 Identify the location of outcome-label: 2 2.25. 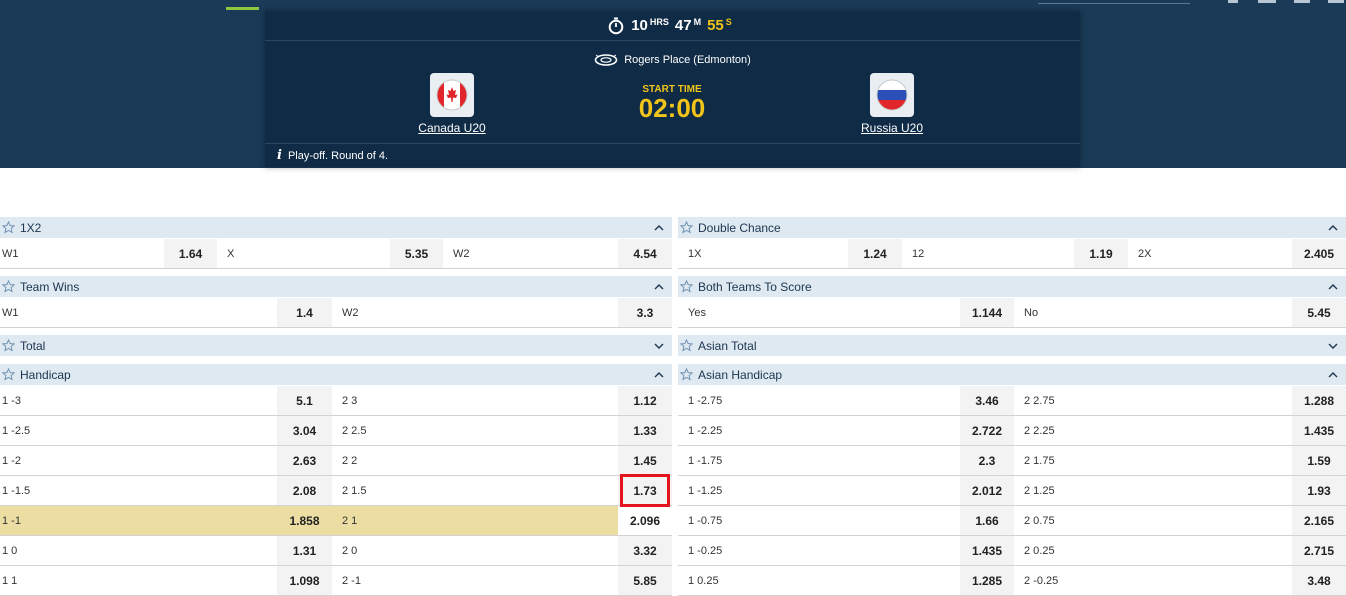
(1039, 430).